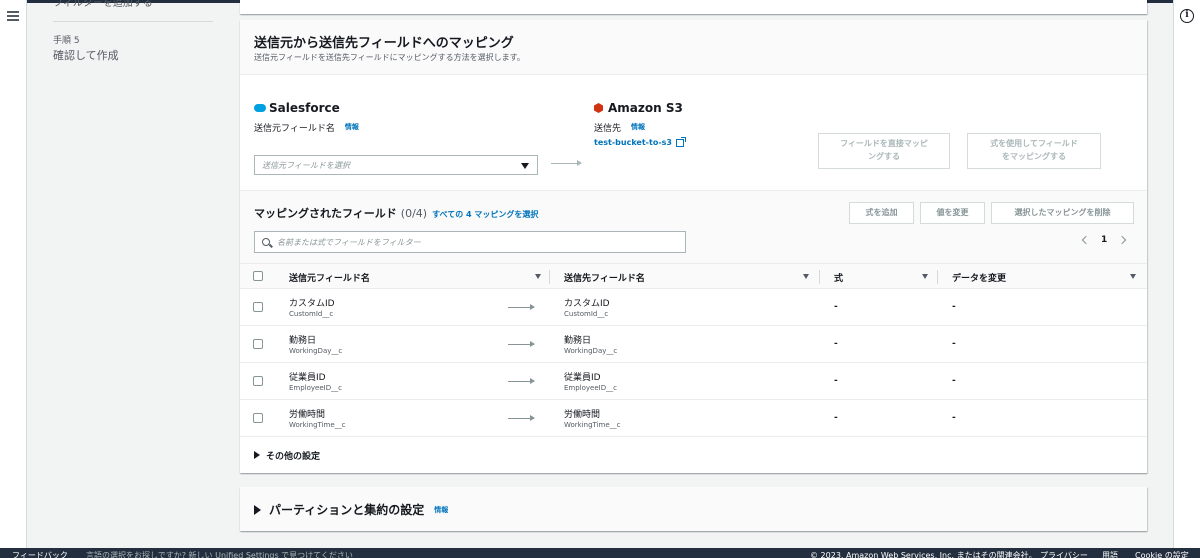 This screenshot has height=558, width=1200. Describe the element at coordinates (693, 509) in the screenshot. I see `partition-aggregation-card: パーティションと集約の設定 情報` at that location.